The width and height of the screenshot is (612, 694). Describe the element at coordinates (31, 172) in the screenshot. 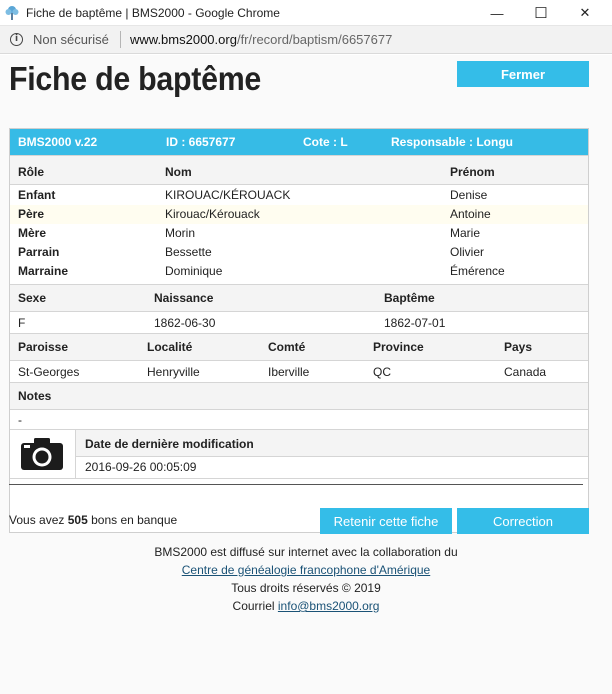

I see `column-header-role: Rôle` at that location.